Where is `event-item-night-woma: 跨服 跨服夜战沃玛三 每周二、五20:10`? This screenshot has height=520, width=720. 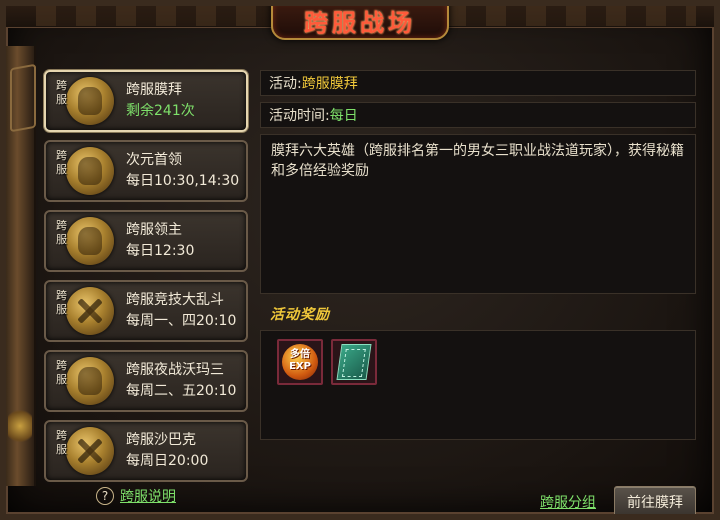 event-item-night-woma: 跨服 跨服夜战沃玛三 每周二、五20:10 is located at coordinates (146, 381).